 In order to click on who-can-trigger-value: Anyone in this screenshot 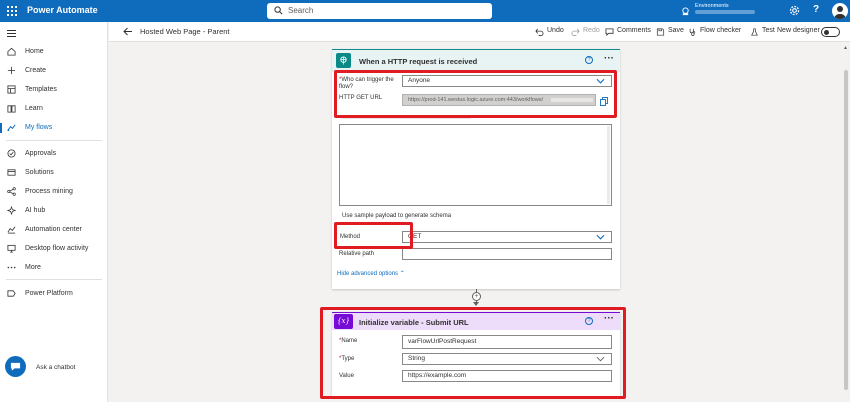, I will do `click(419, 80)`.